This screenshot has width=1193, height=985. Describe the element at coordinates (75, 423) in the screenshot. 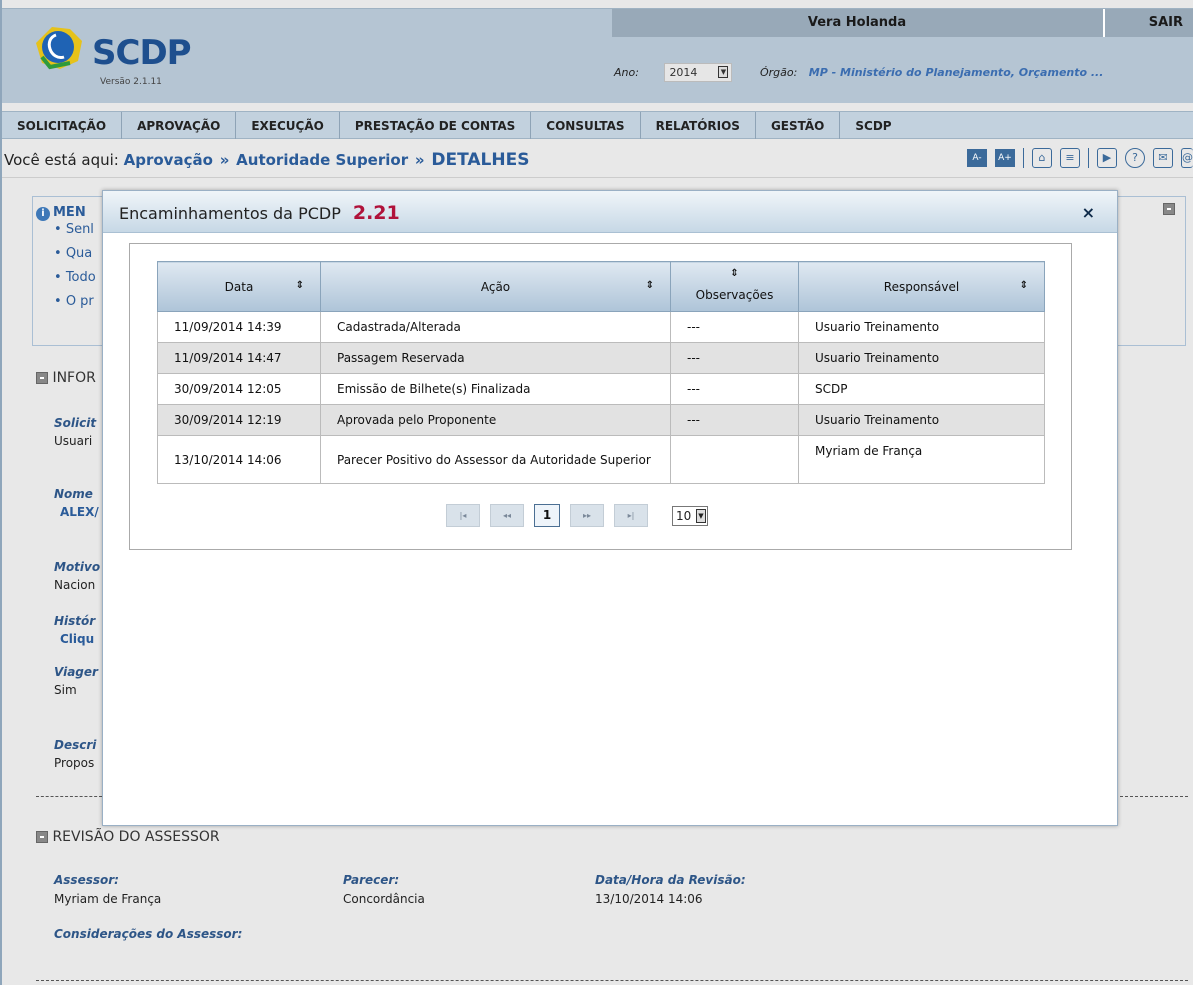

I see `field-label: Solicit` at that location.